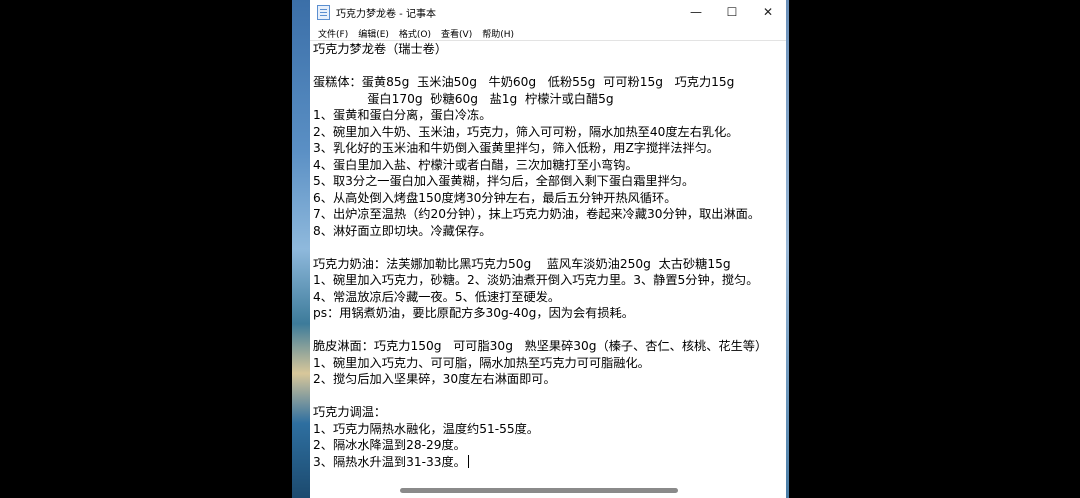 This screenshot has height=498, width=1080. Describe the element at coordinates (415, 33) in the screenshot. I see `menu-format: 格式(O)` at that location.